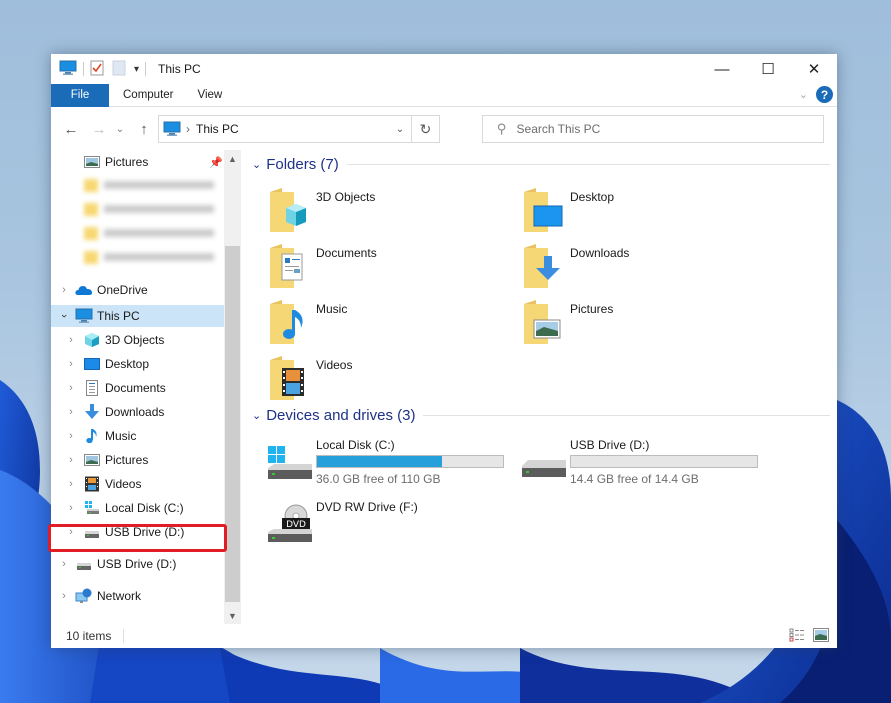 This screenshot has height=703, width=891. Describe the element at coordinates (137, 388) in the screenshot. I see `sidebar-item-documents: › Documents` at that location.